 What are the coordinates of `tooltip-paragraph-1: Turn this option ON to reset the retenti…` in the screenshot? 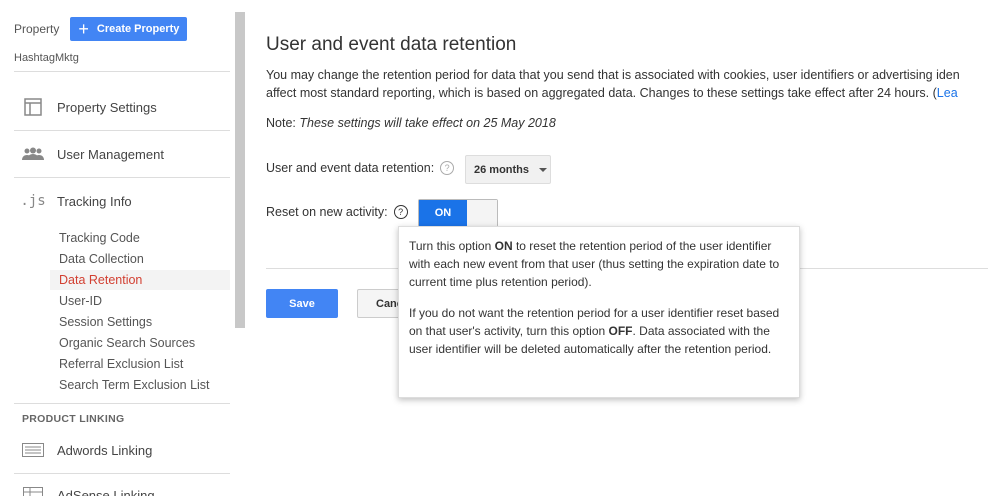 It's located at (599, 264).